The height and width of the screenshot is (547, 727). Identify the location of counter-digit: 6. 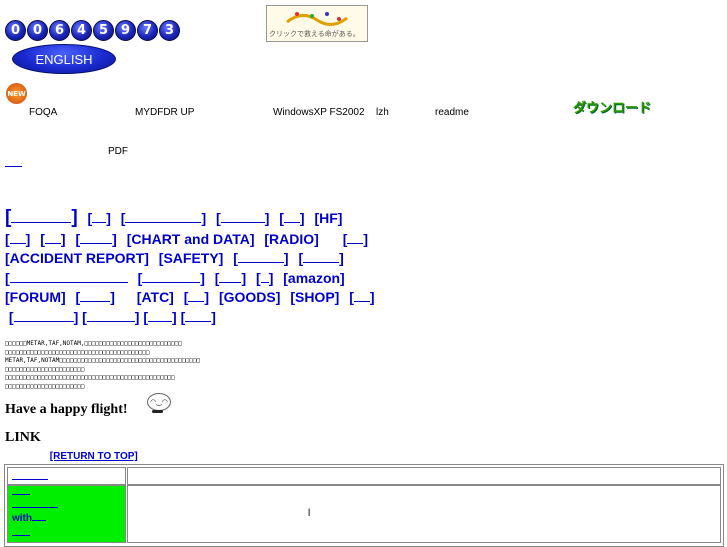
(59, 30).